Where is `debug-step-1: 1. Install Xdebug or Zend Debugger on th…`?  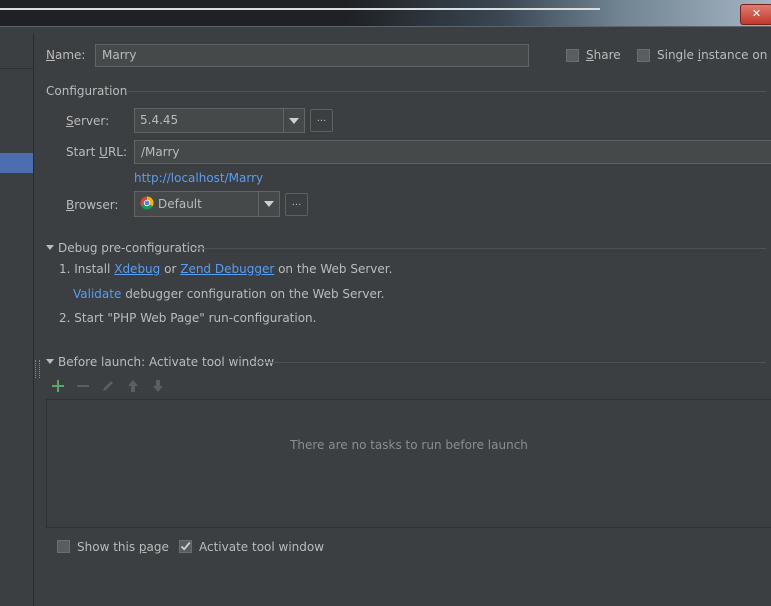
debug-step-1: 1. Install Xdebug or Zend Debugger on th… is located at coordinates (226, 269).